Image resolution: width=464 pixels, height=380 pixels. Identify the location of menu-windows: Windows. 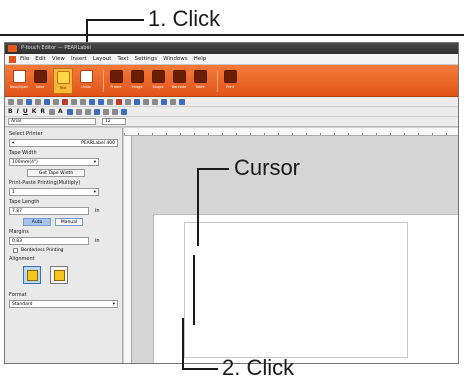
(175, 59).